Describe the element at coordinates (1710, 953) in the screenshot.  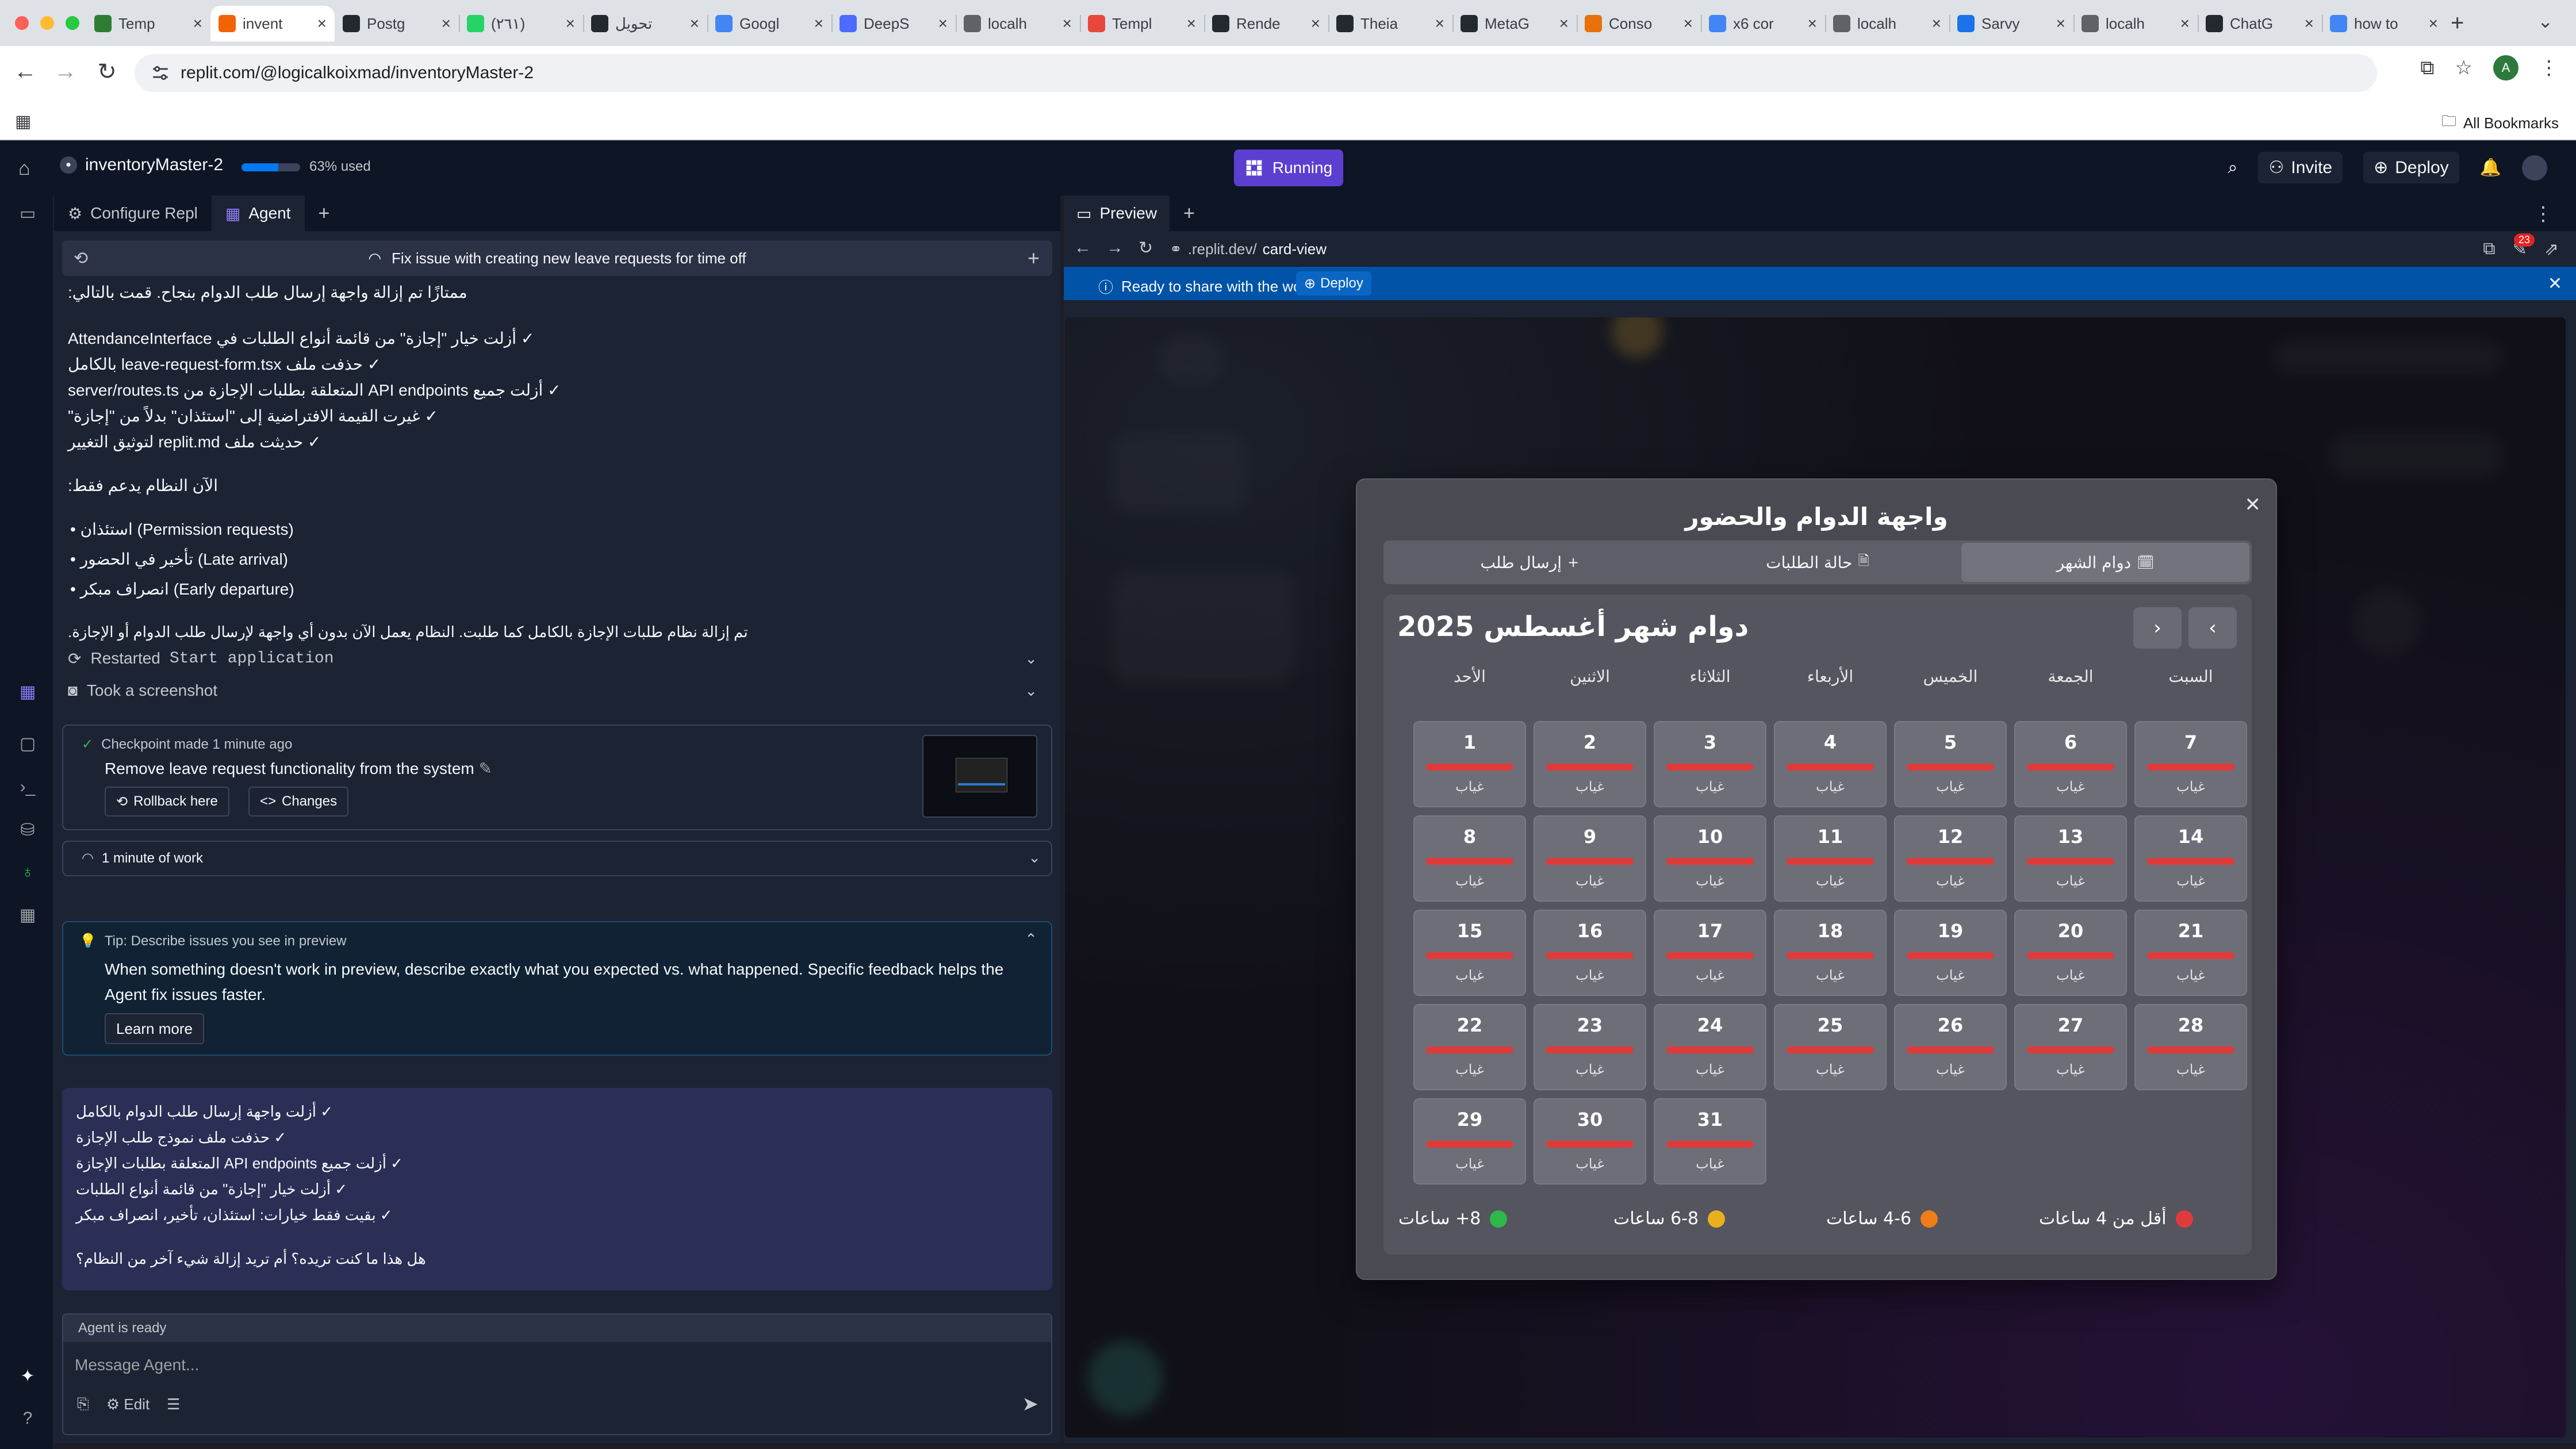
I see `calendar-day: 17 غياب` at that location.